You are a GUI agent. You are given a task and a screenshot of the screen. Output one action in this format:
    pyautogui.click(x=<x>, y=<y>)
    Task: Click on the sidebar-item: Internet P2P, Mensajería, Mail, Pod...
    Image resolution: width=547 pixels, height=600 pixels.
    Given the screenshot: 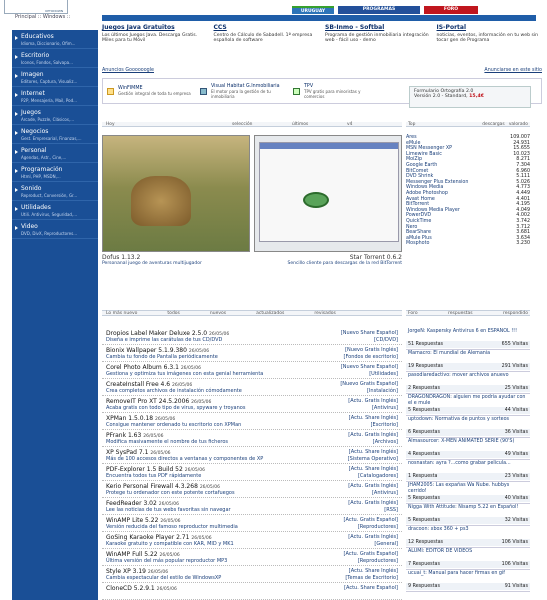 What is the action you would take?
    pyautogui.click(x=55, y=96)
    